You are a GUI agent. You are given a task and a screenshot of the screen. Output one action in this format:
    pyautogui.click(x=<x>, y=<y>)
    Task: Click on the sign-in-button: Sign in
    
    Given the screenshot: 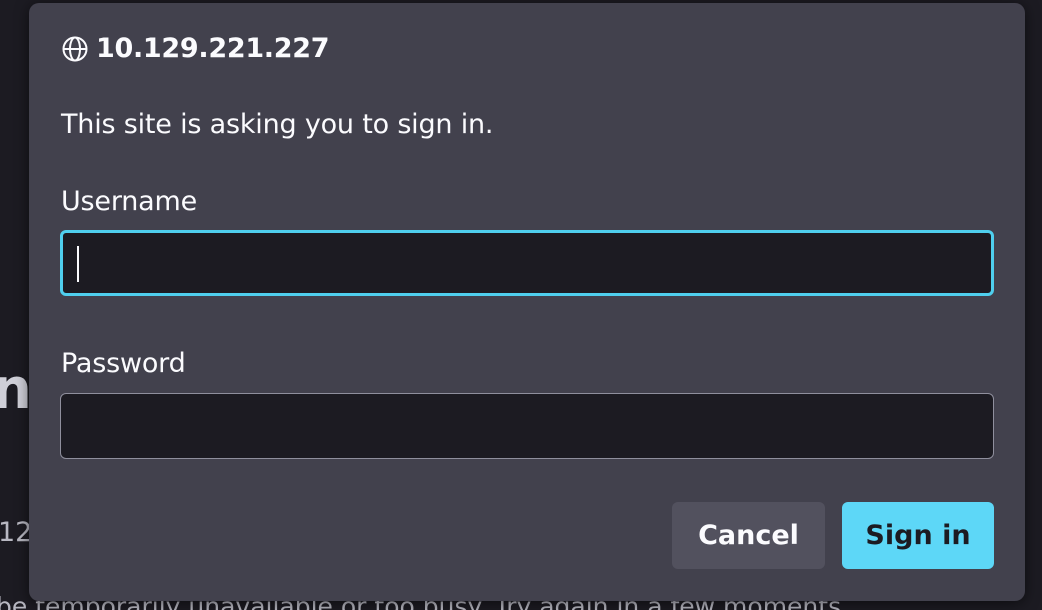 What is the action you would take?
    pyautogui.click(x=918, y=535)
    